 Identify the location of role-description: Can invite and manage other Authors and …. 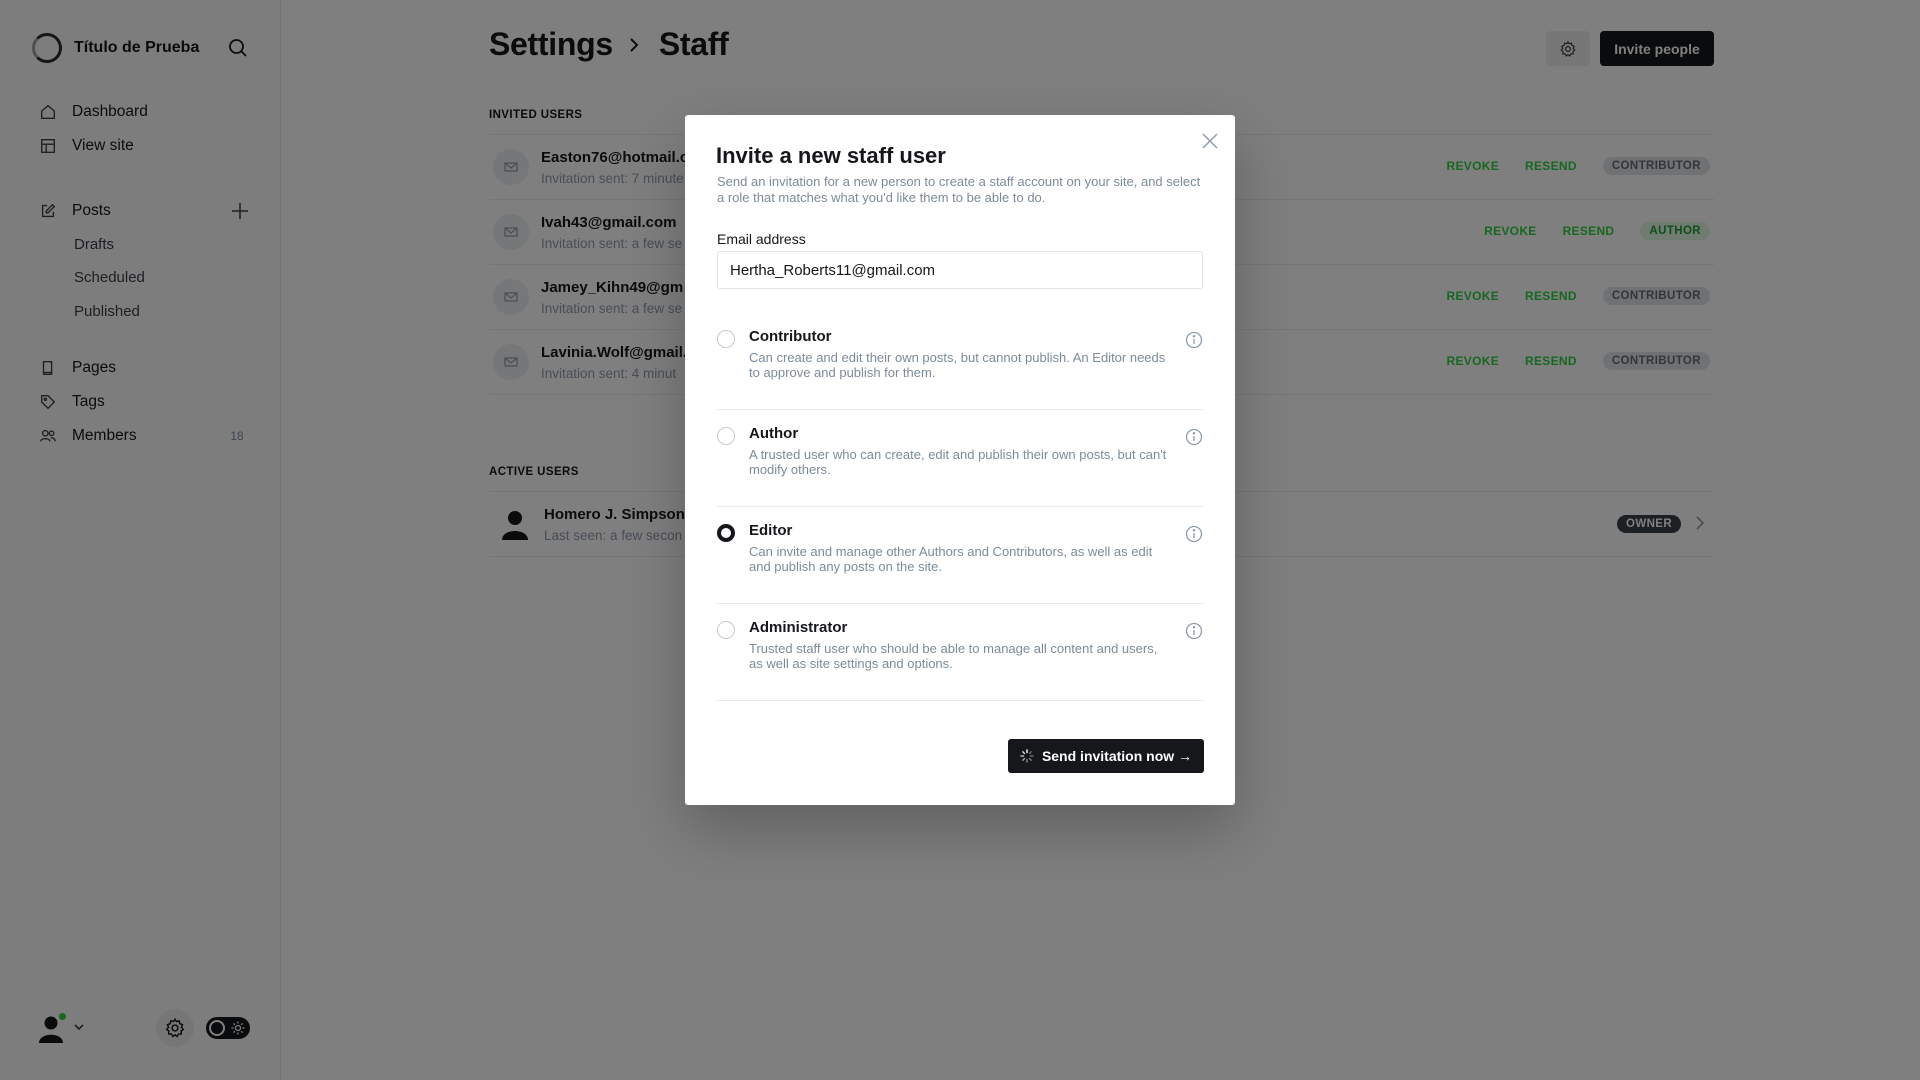
(951, 559).